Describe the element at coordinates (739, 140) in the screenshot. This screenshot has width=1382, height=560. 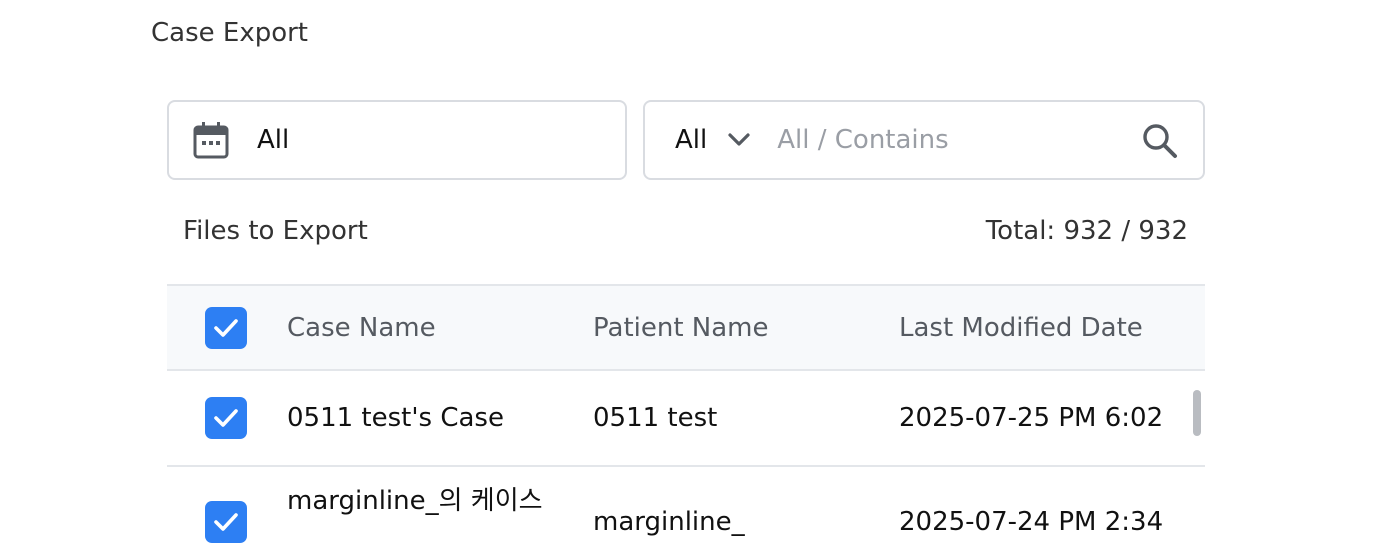
I see `chevron-down-icon` at that location.